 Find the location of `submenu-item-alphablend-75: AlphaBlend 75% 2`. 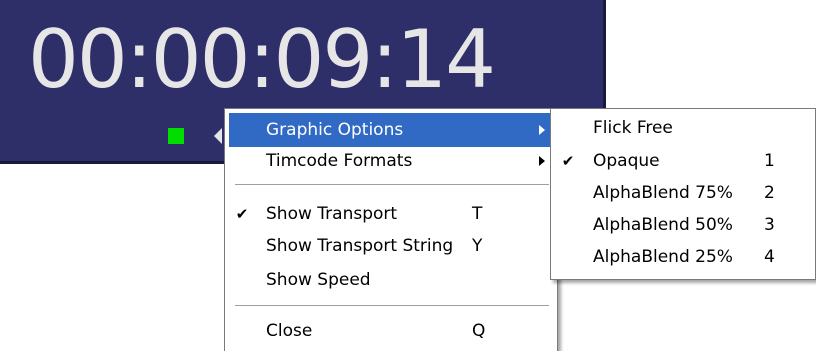

submenu-item-alphablend-75: AlphaBlend 75% 2 is located at coordinates (683, 193).